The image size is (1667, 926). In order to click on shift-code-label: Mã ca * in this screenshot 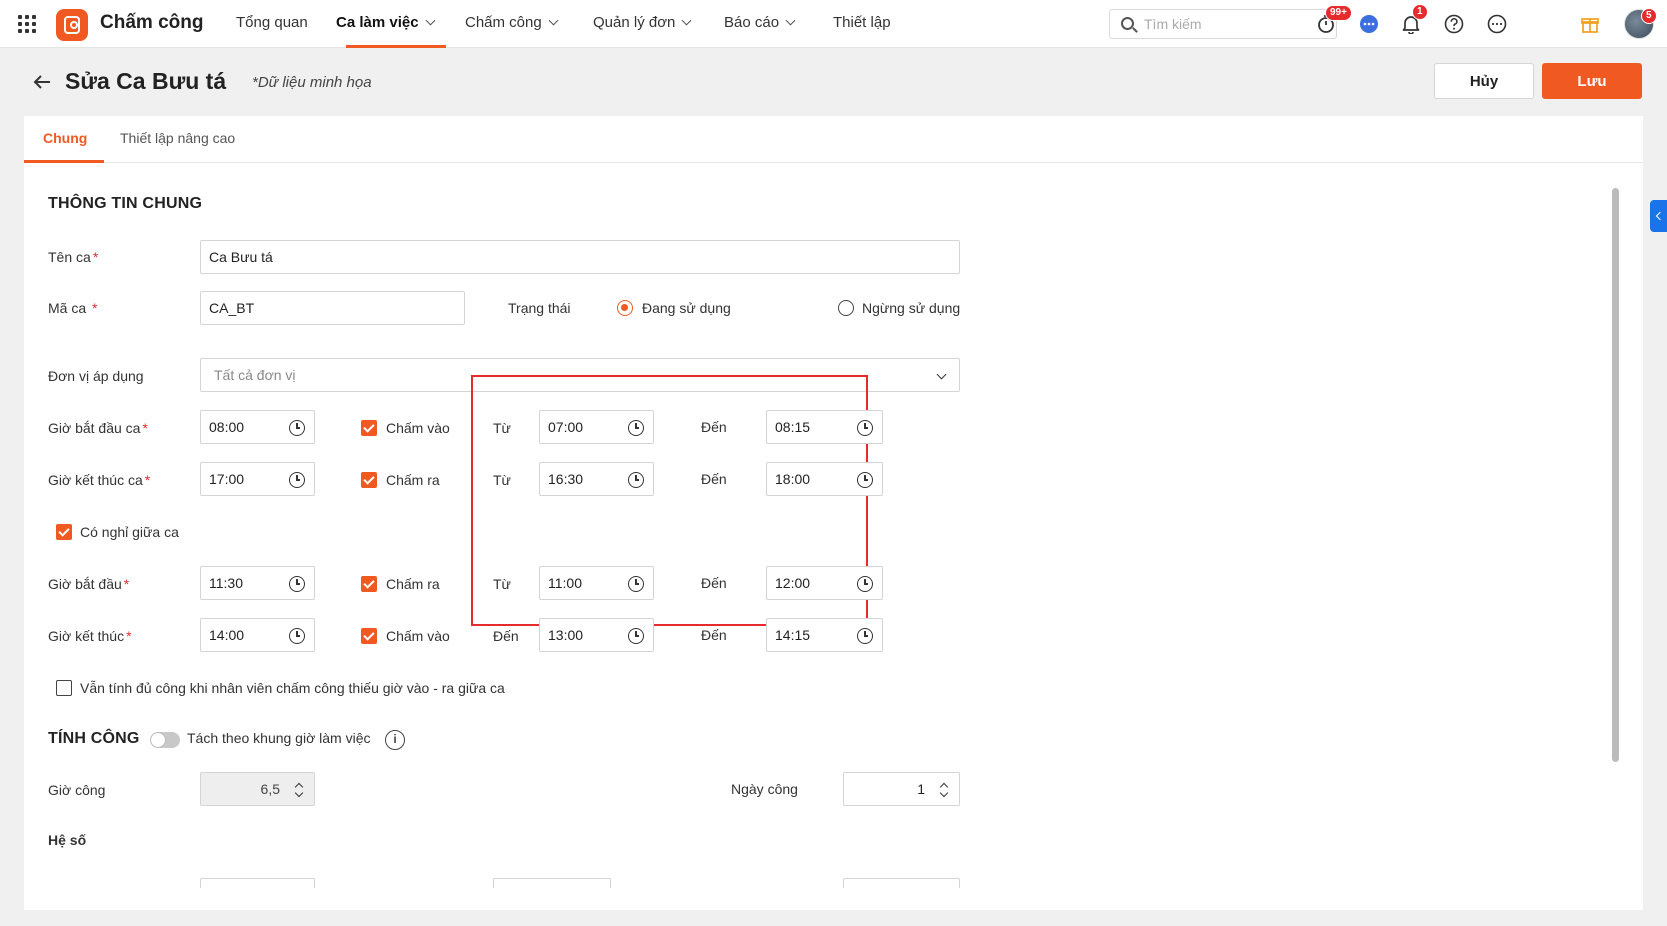, I will do `click(73, 308)`.